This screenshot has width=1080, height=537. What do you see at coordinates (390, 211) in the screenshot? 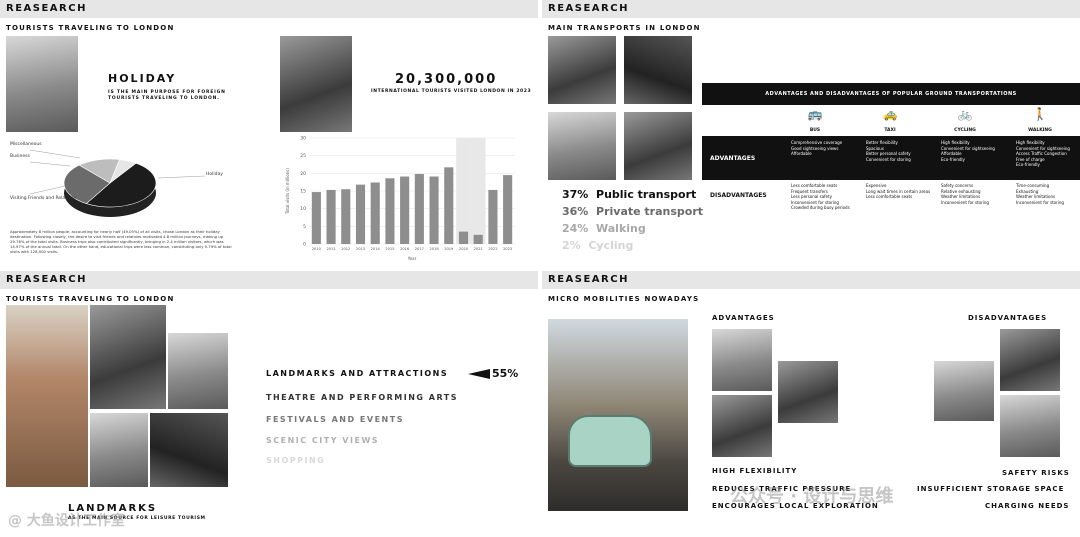
I see `bar-2015` at bounding box center [390, 211].